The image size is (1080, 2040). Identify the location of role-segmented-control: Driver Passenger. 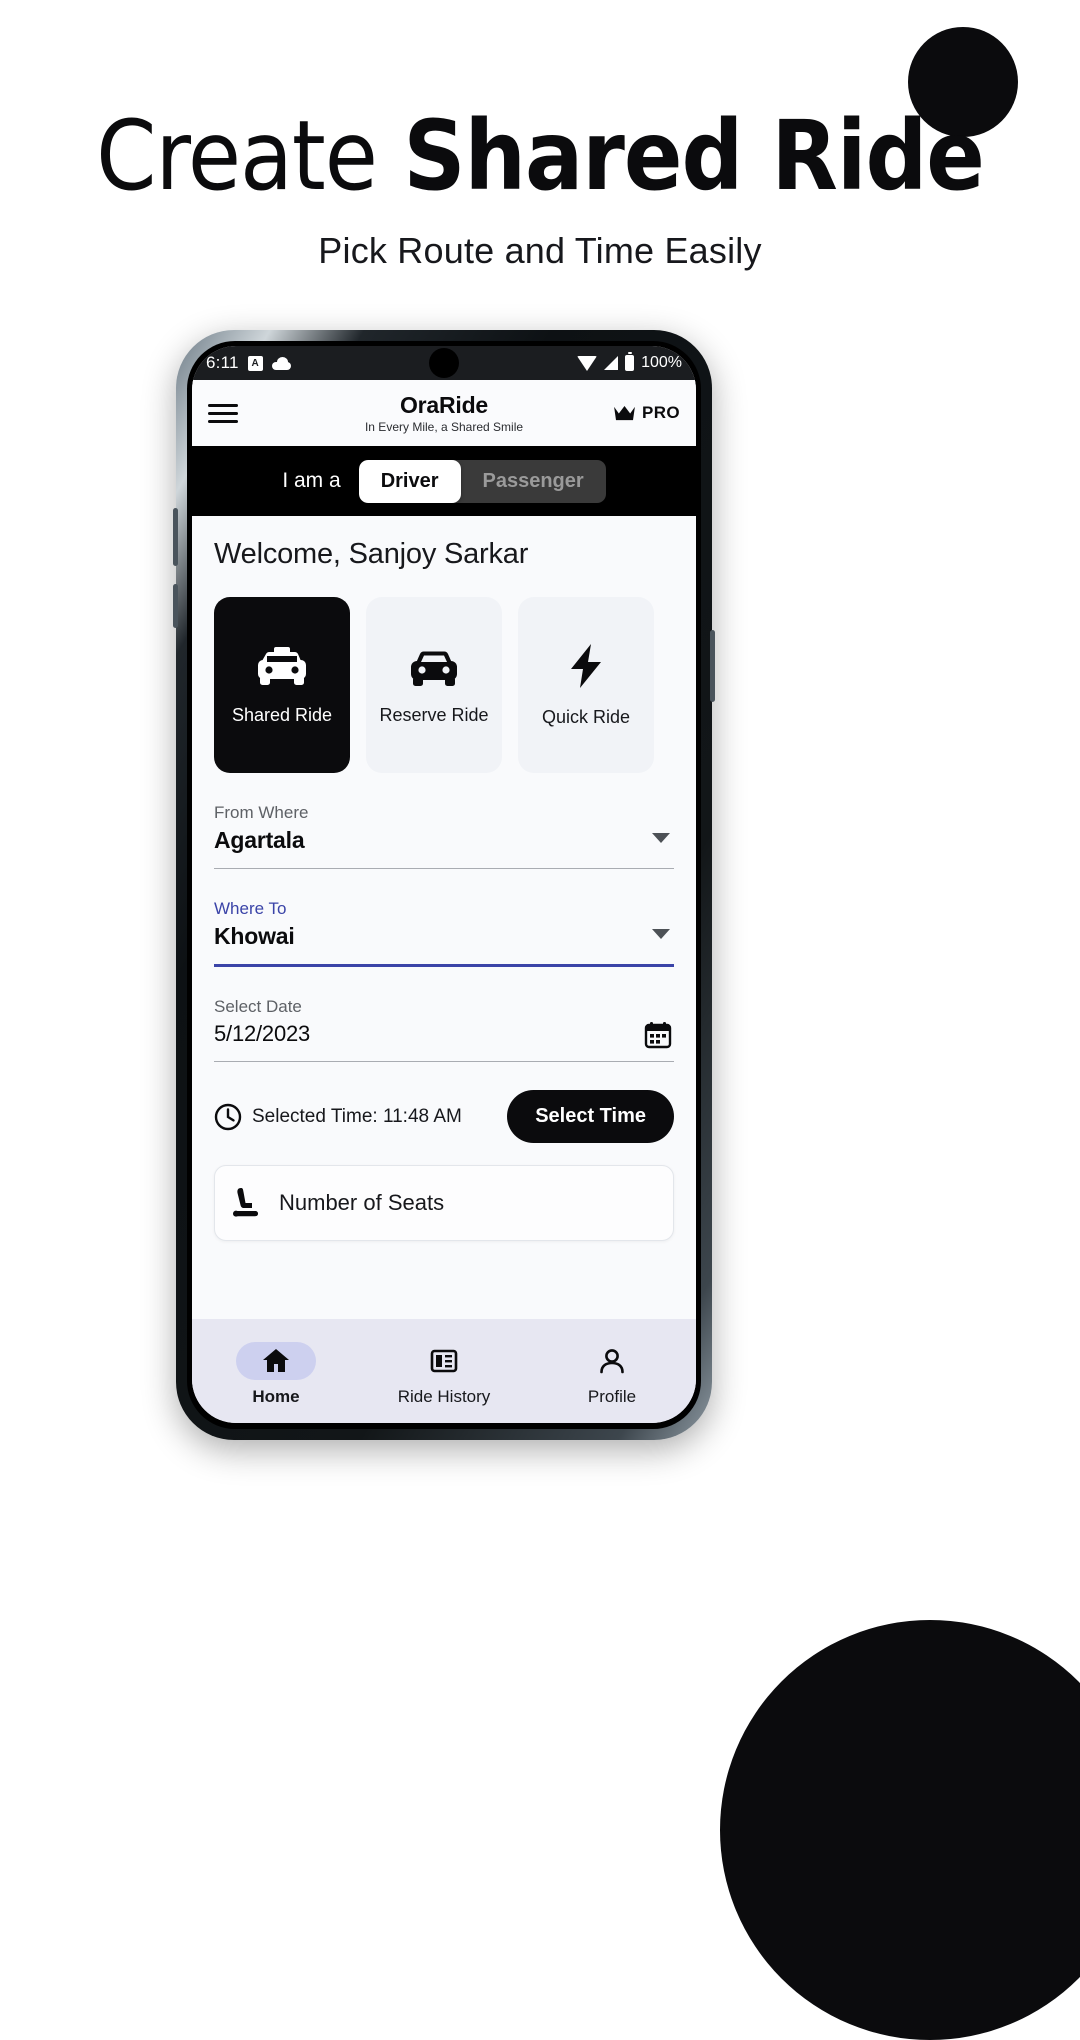
(482, 481).